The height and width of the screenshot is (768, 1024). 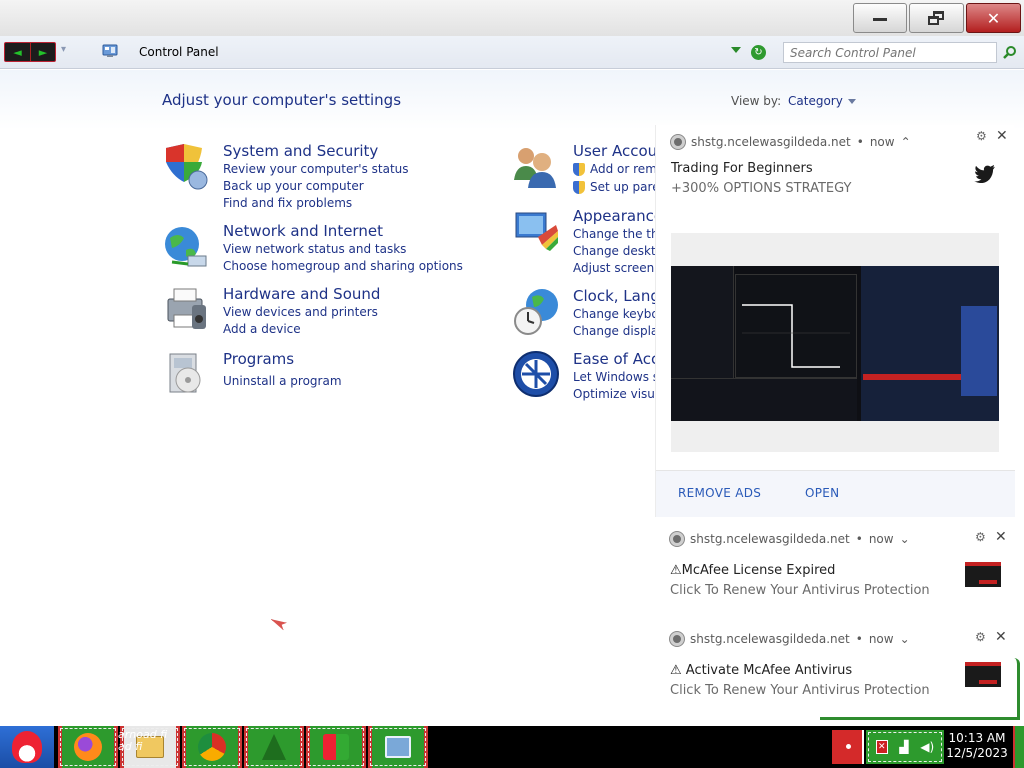 I want to click on minimize-button, so click(x=880, y=18).